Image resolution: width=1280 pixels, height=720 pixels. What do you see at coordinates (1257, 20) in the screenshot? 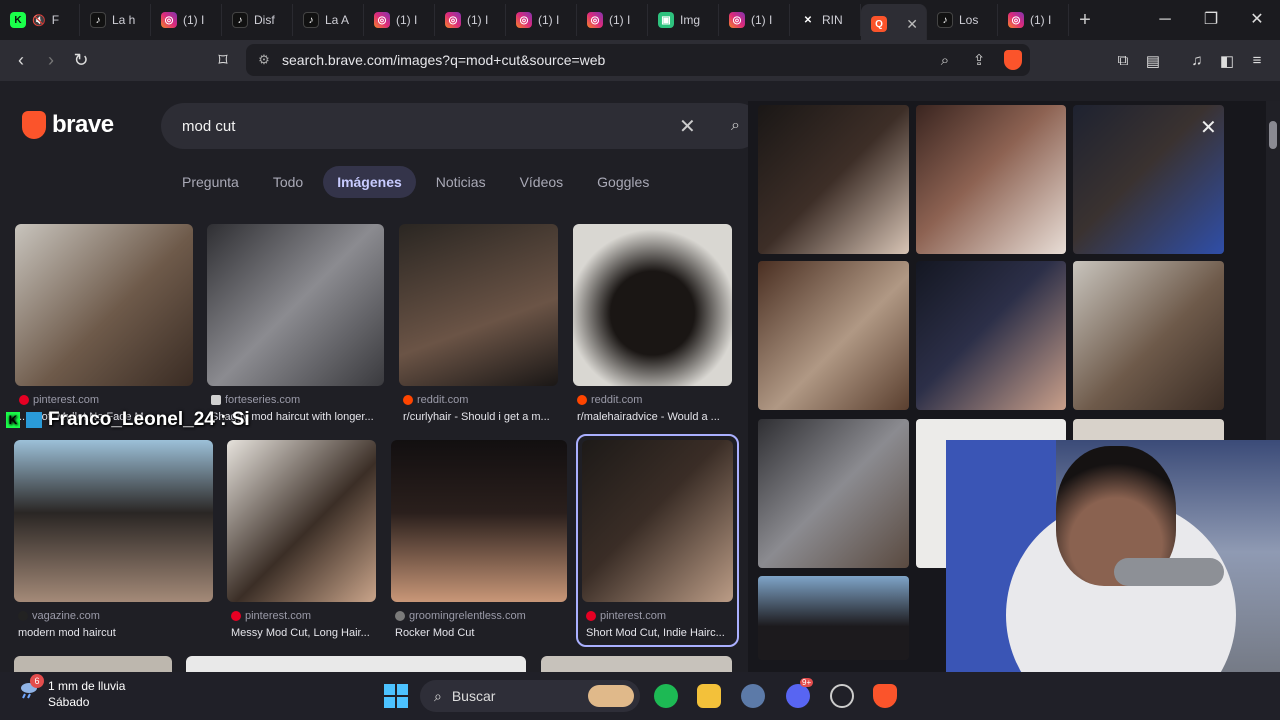
I see `close-window-icon: ✕` at bounding box center [1257, 20].